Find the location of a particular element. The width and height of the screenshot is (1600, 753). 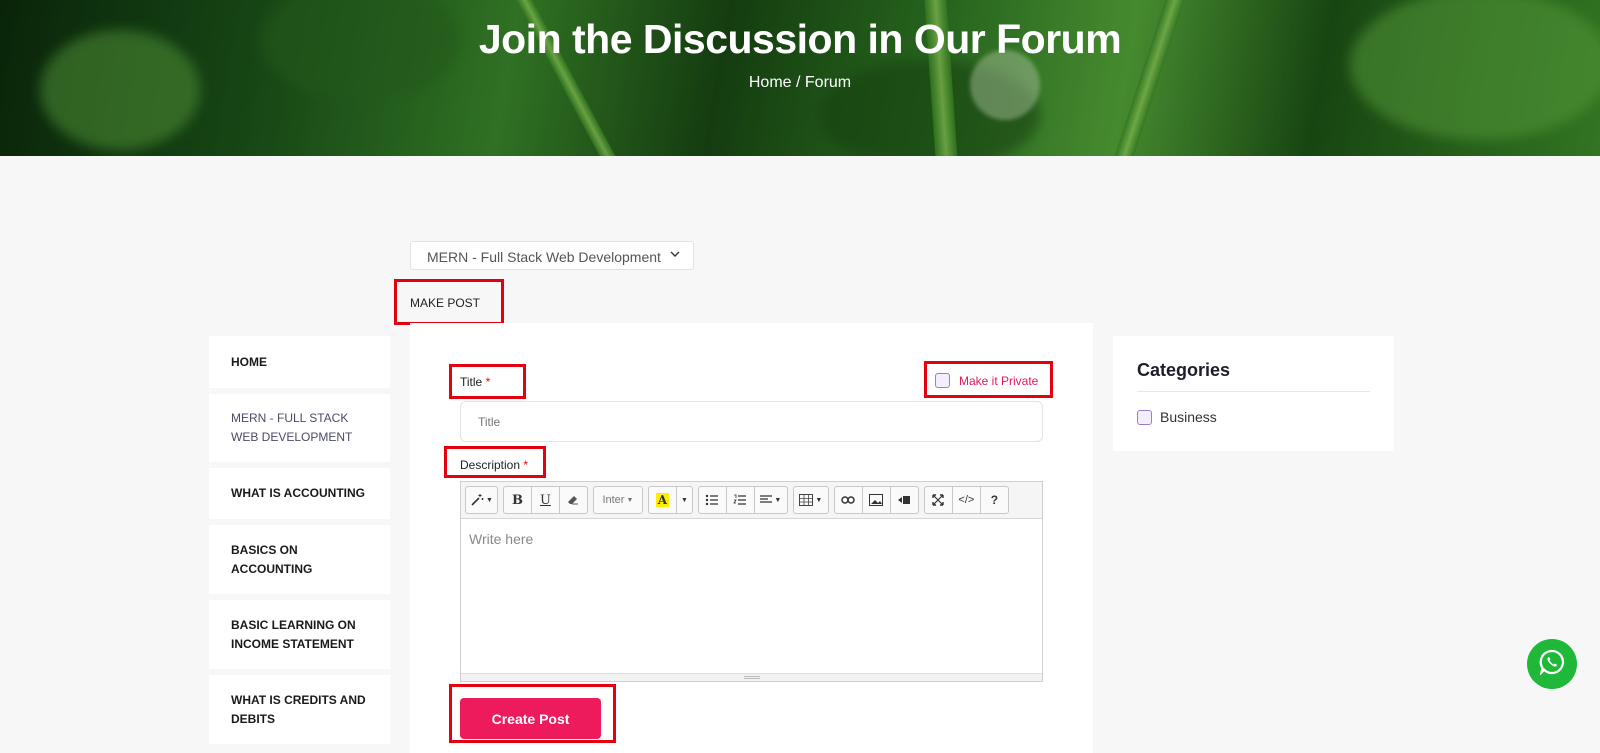

sidebar-item-label: WHAT IS CREDITS AND DEBITS is located at coordinates (298, 709).